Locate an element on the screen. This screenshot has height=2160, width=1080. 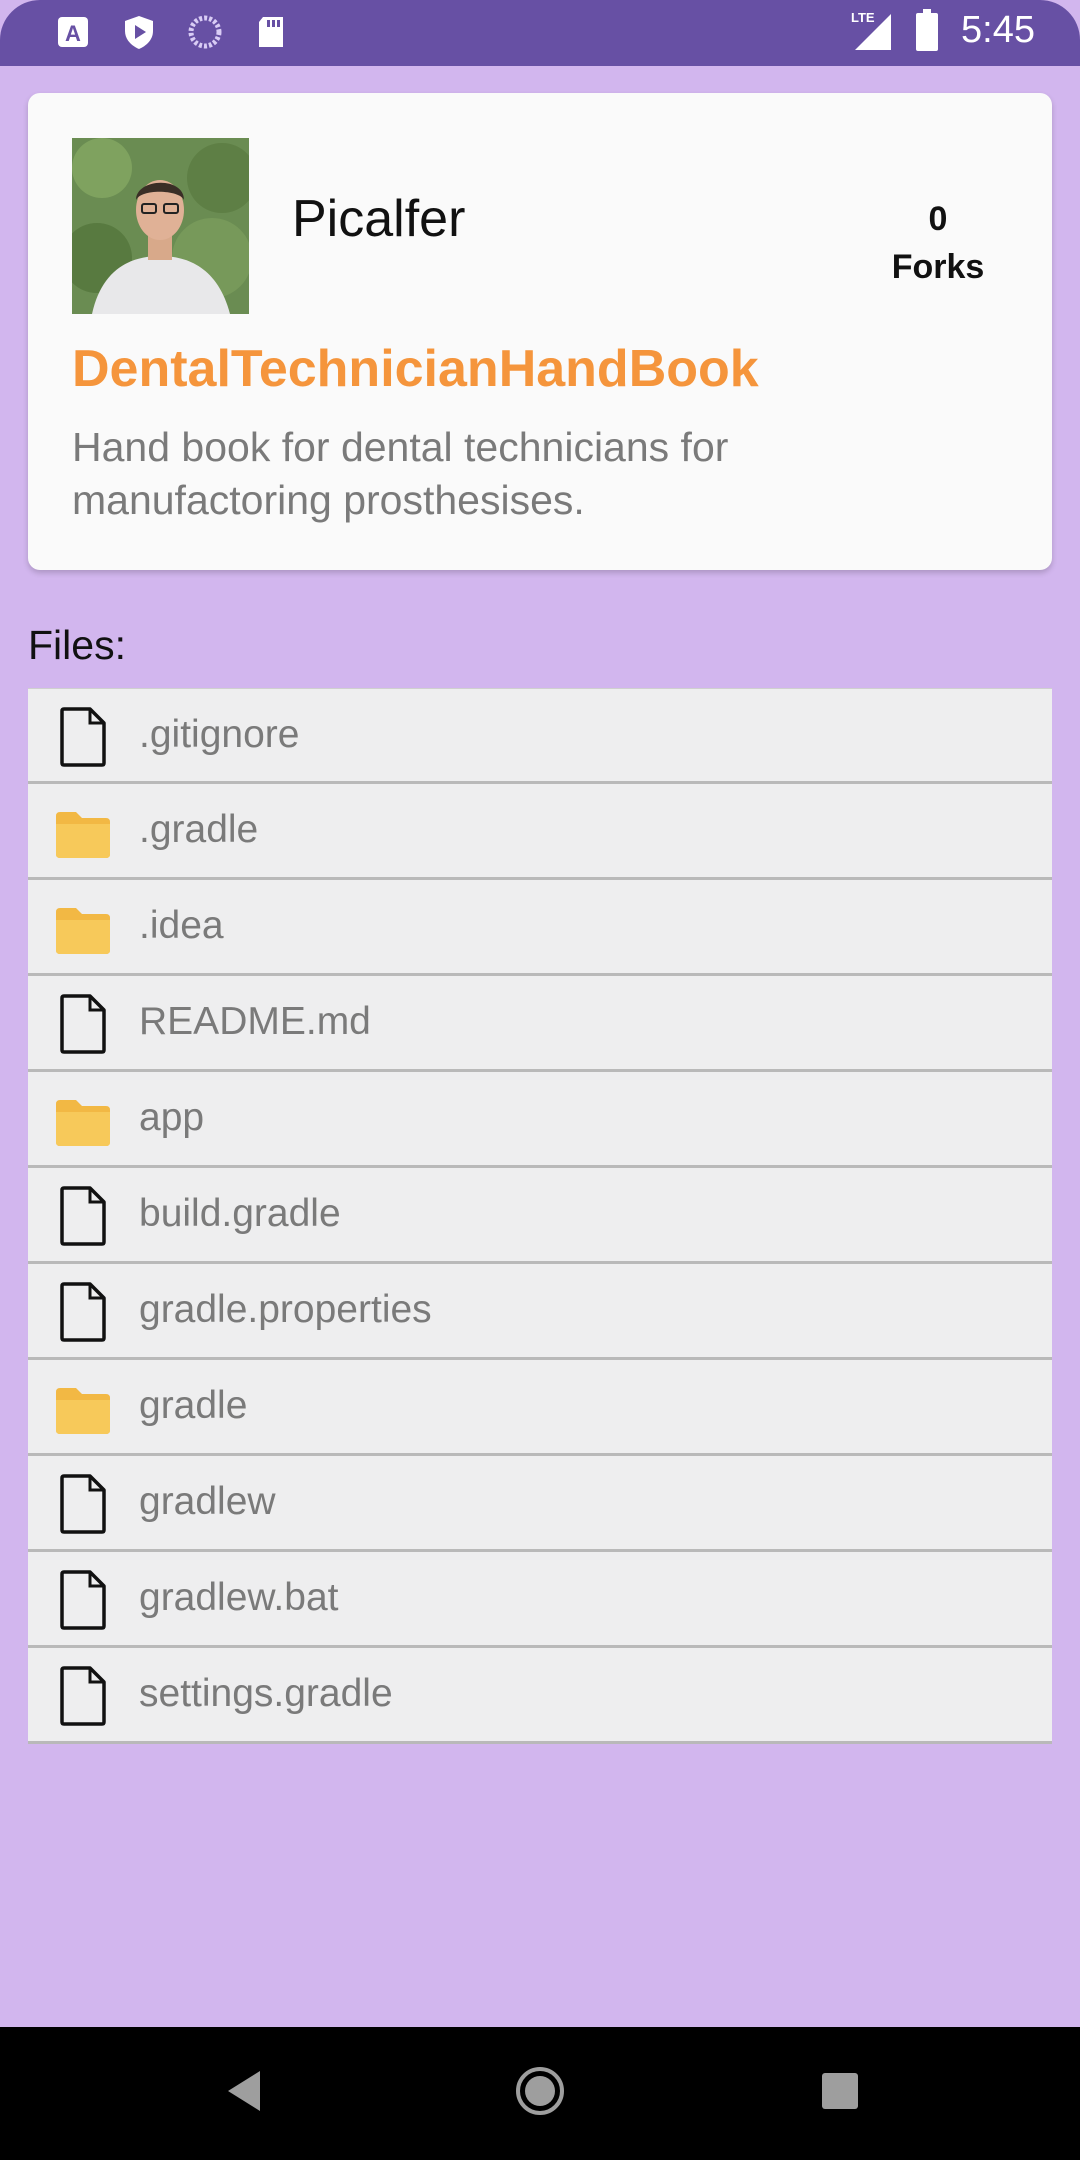
home-icon is located at coordinates (540, 2091).